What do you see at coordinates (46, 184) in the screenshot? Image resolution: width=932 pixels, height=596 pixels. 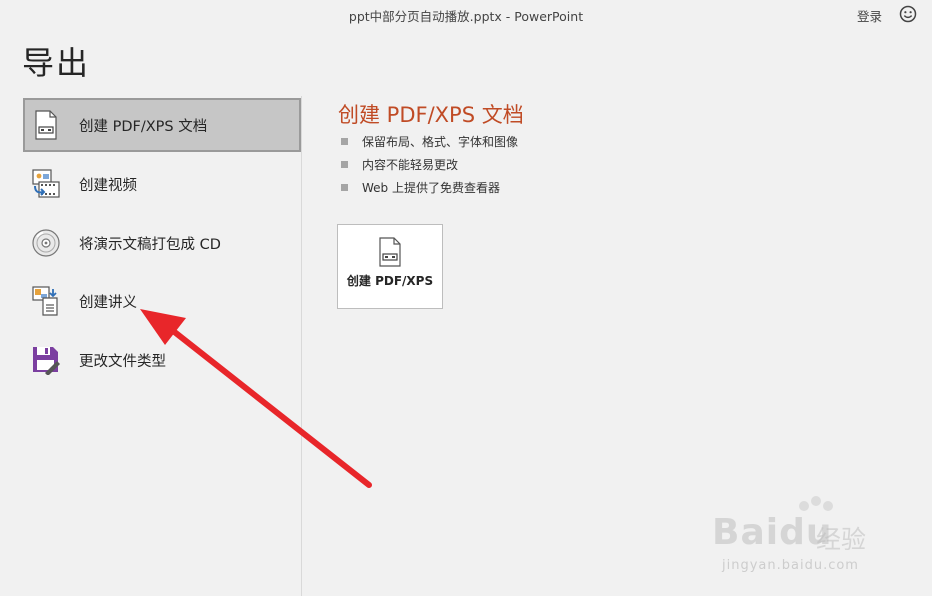 I see `video-icon` at bounding box center [46, 184].